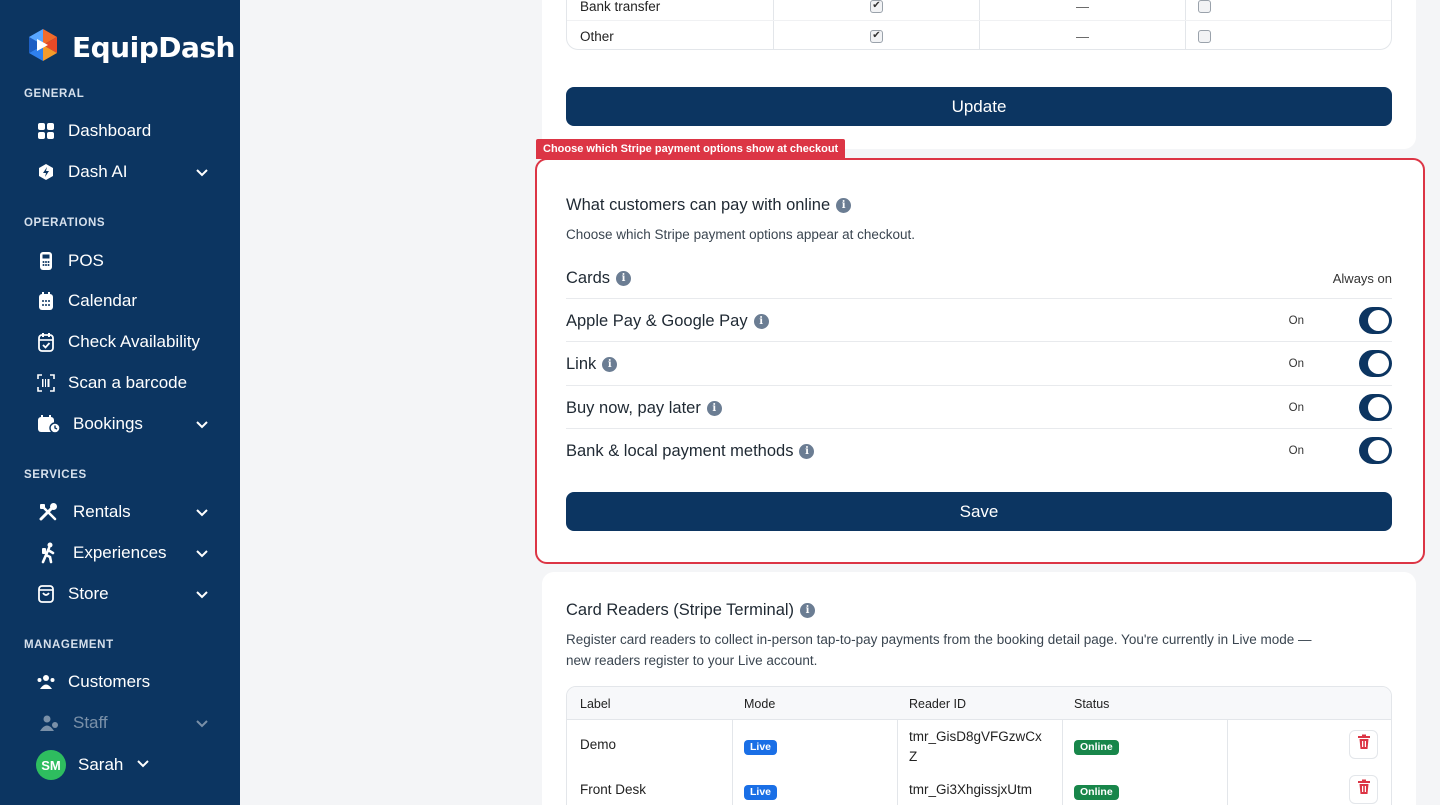  I want to click on option-row-bank-local: Bank & local payment methods i On, so click(979, 450).